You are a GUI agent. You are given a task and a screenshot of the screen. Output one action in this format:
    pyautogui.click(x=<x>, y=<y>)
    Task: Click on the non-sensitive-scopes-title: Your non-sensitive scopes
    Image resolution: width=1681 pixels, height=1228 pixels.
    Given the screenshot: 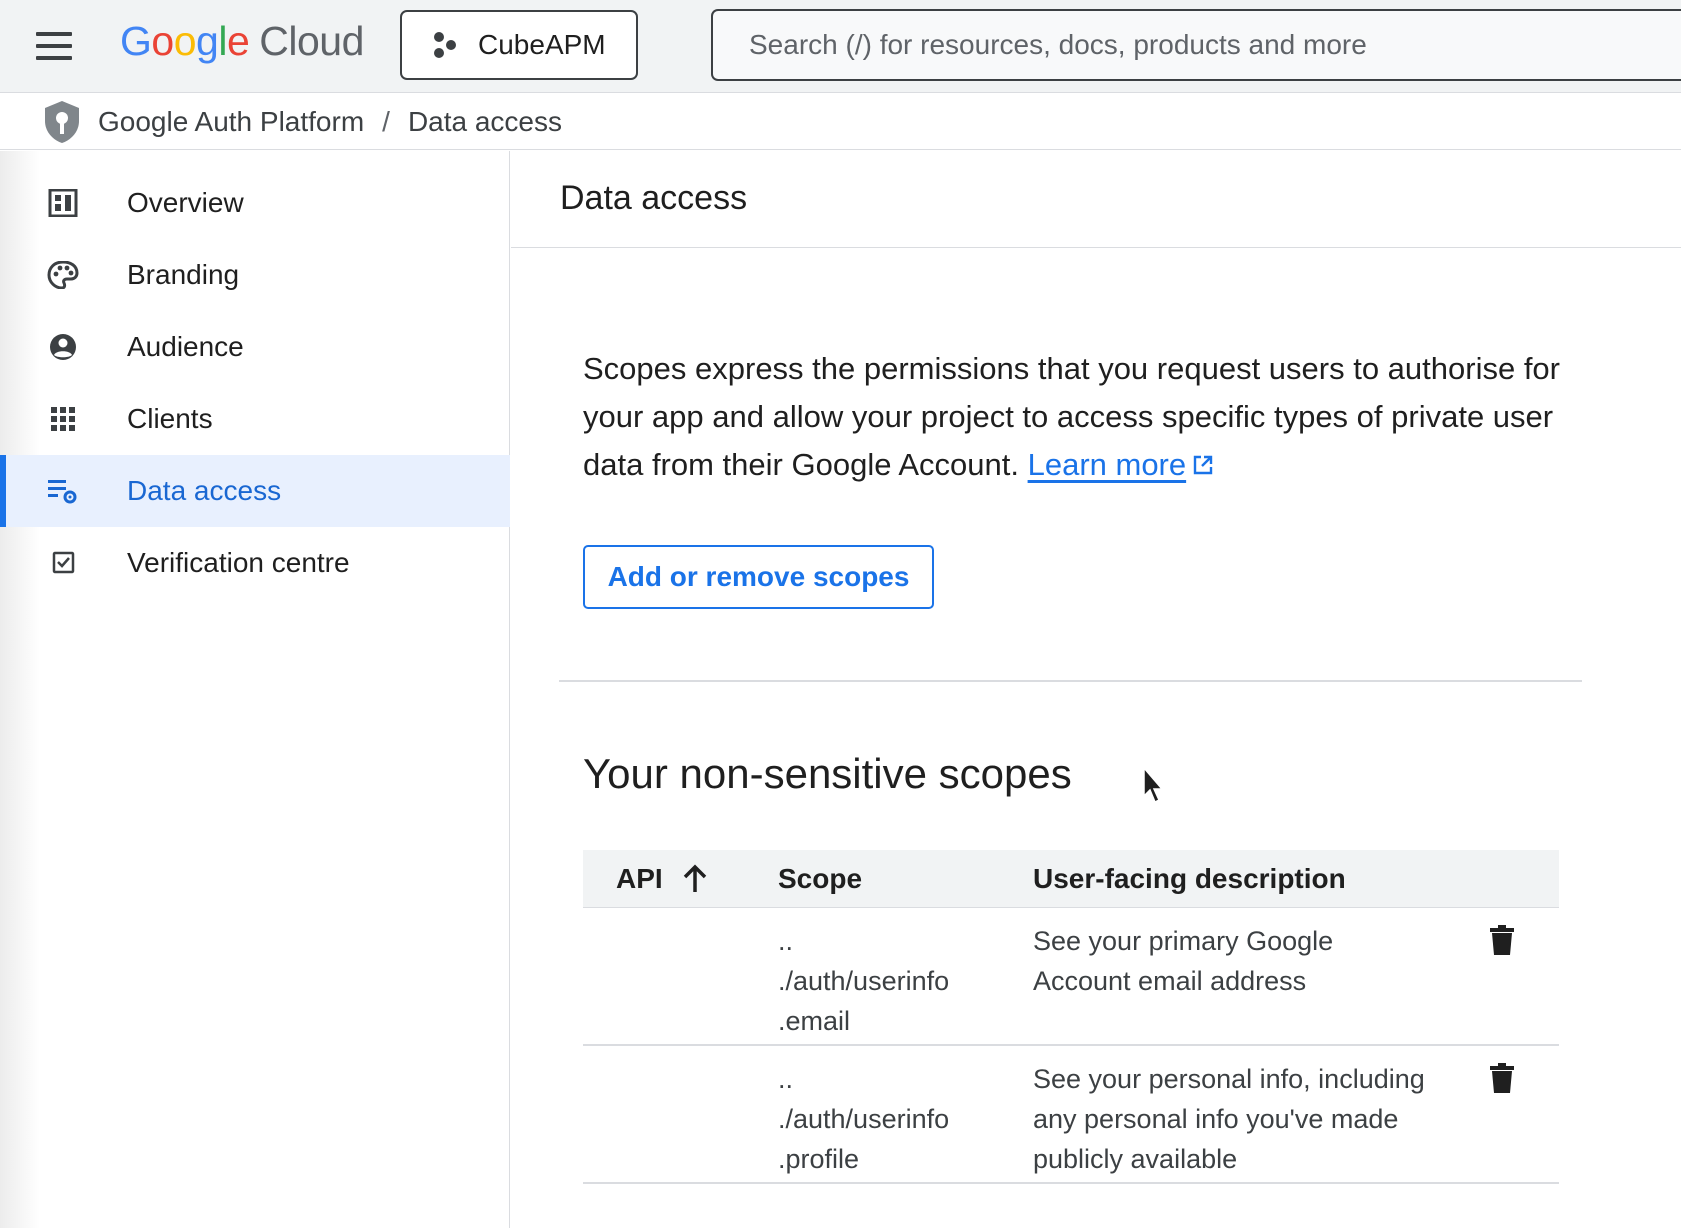 What is the action you would take?
    pyautogui.click(x=827, y=773)
    